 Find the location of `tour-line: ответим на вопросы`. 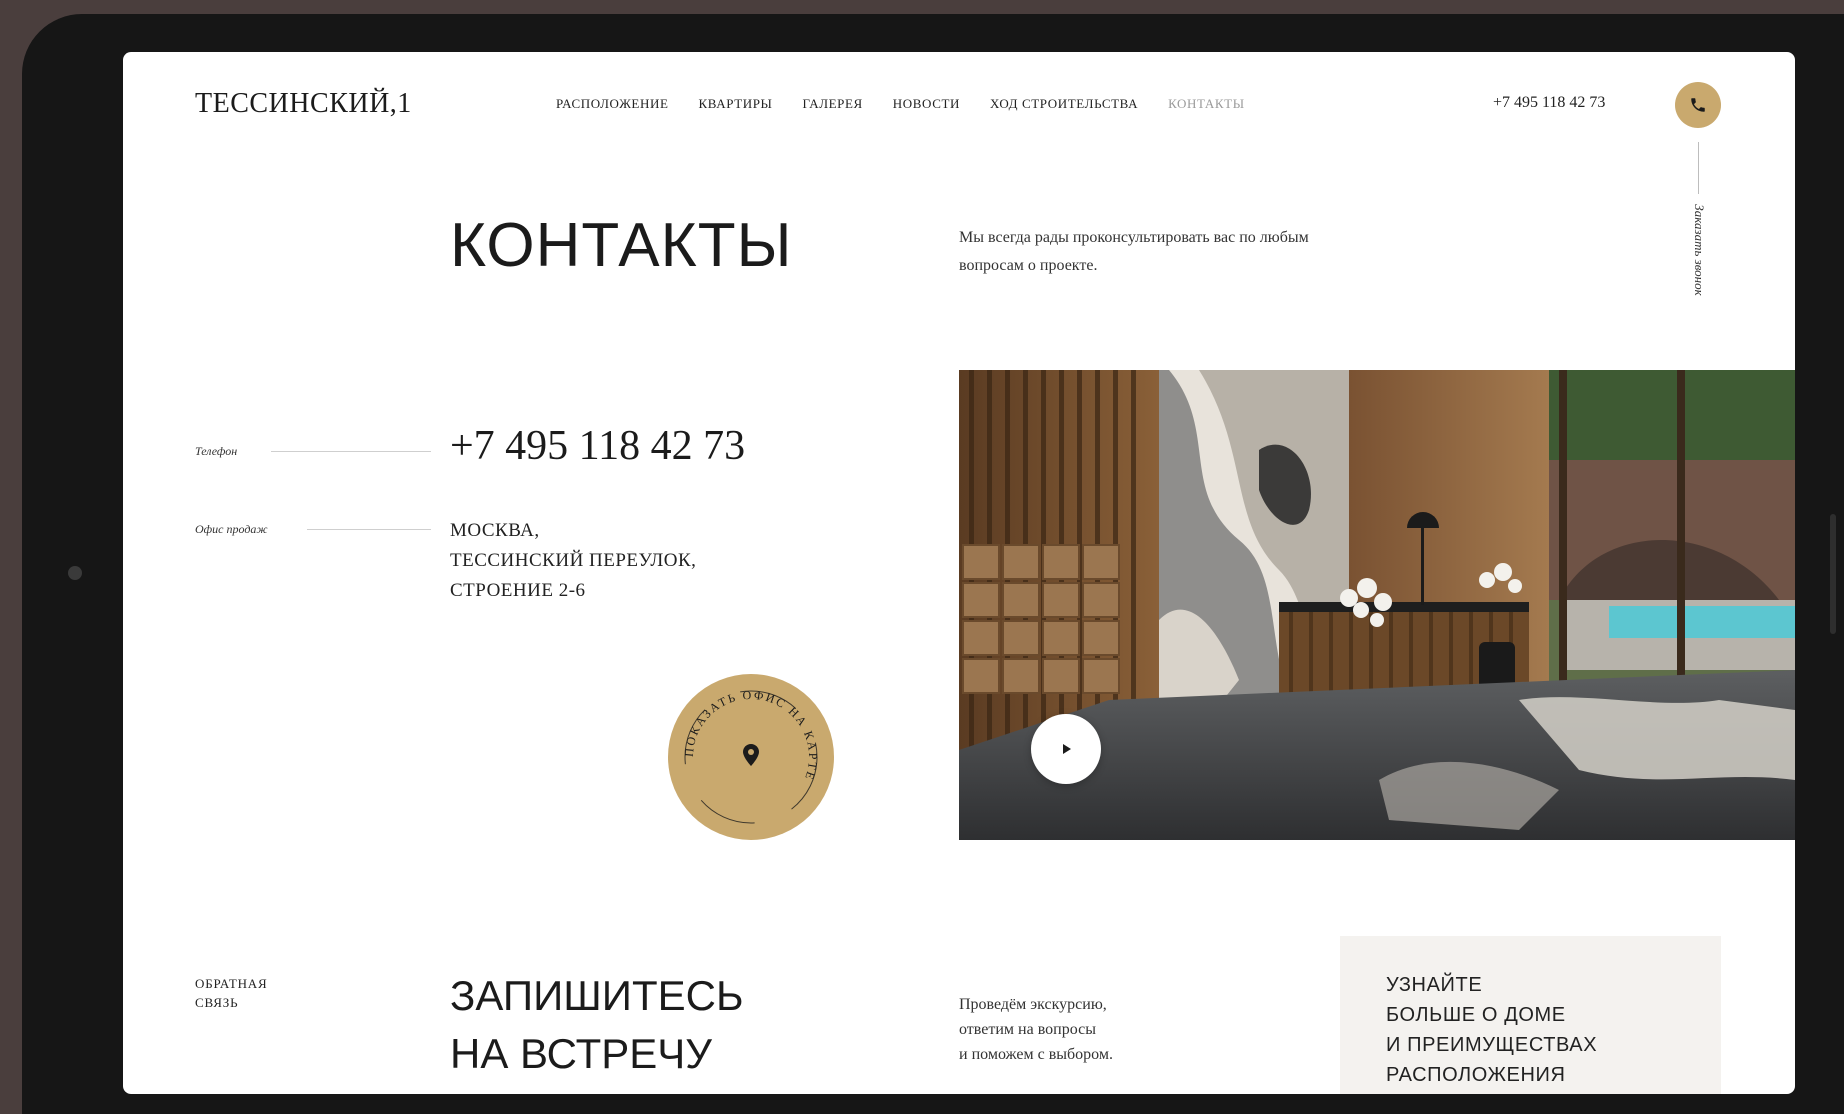

tour-line: ответим на вопросы is located at coordinates (1027, 1029).